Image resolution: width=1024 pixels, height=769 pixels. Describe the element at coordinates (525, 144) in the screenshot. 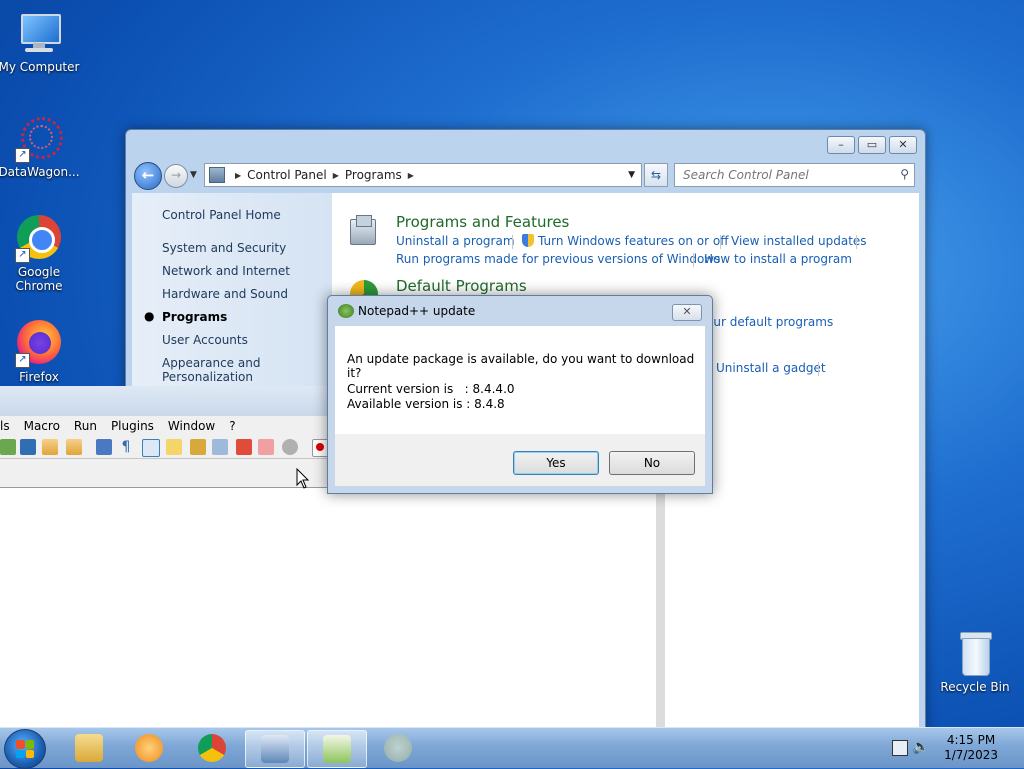

I see `control-panel-titlebar` at that location.